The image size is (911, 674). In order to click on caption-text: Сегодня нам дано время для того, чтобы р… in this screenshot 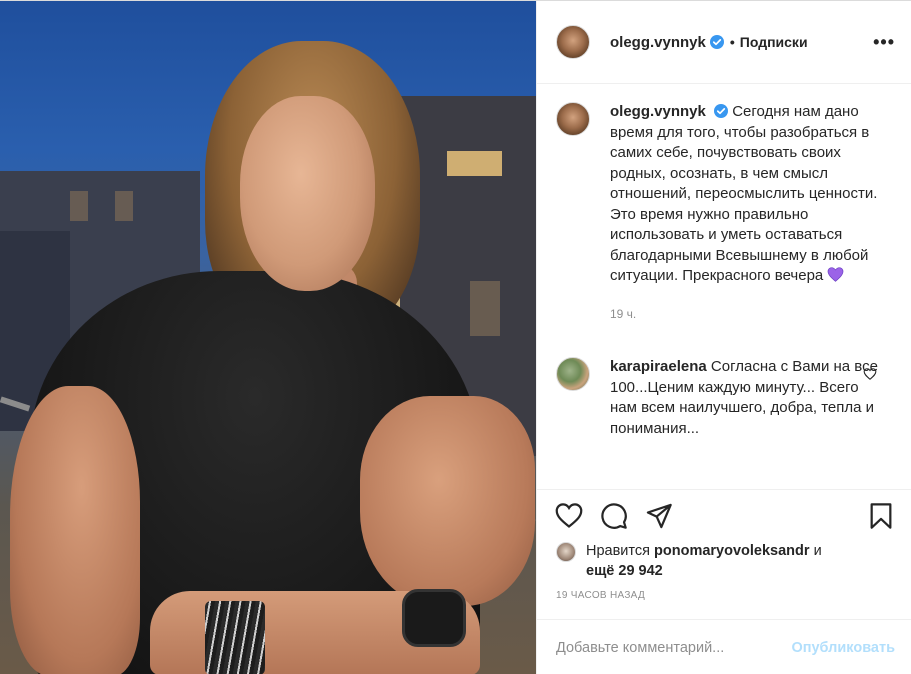, I will do `click(744, 193)`.